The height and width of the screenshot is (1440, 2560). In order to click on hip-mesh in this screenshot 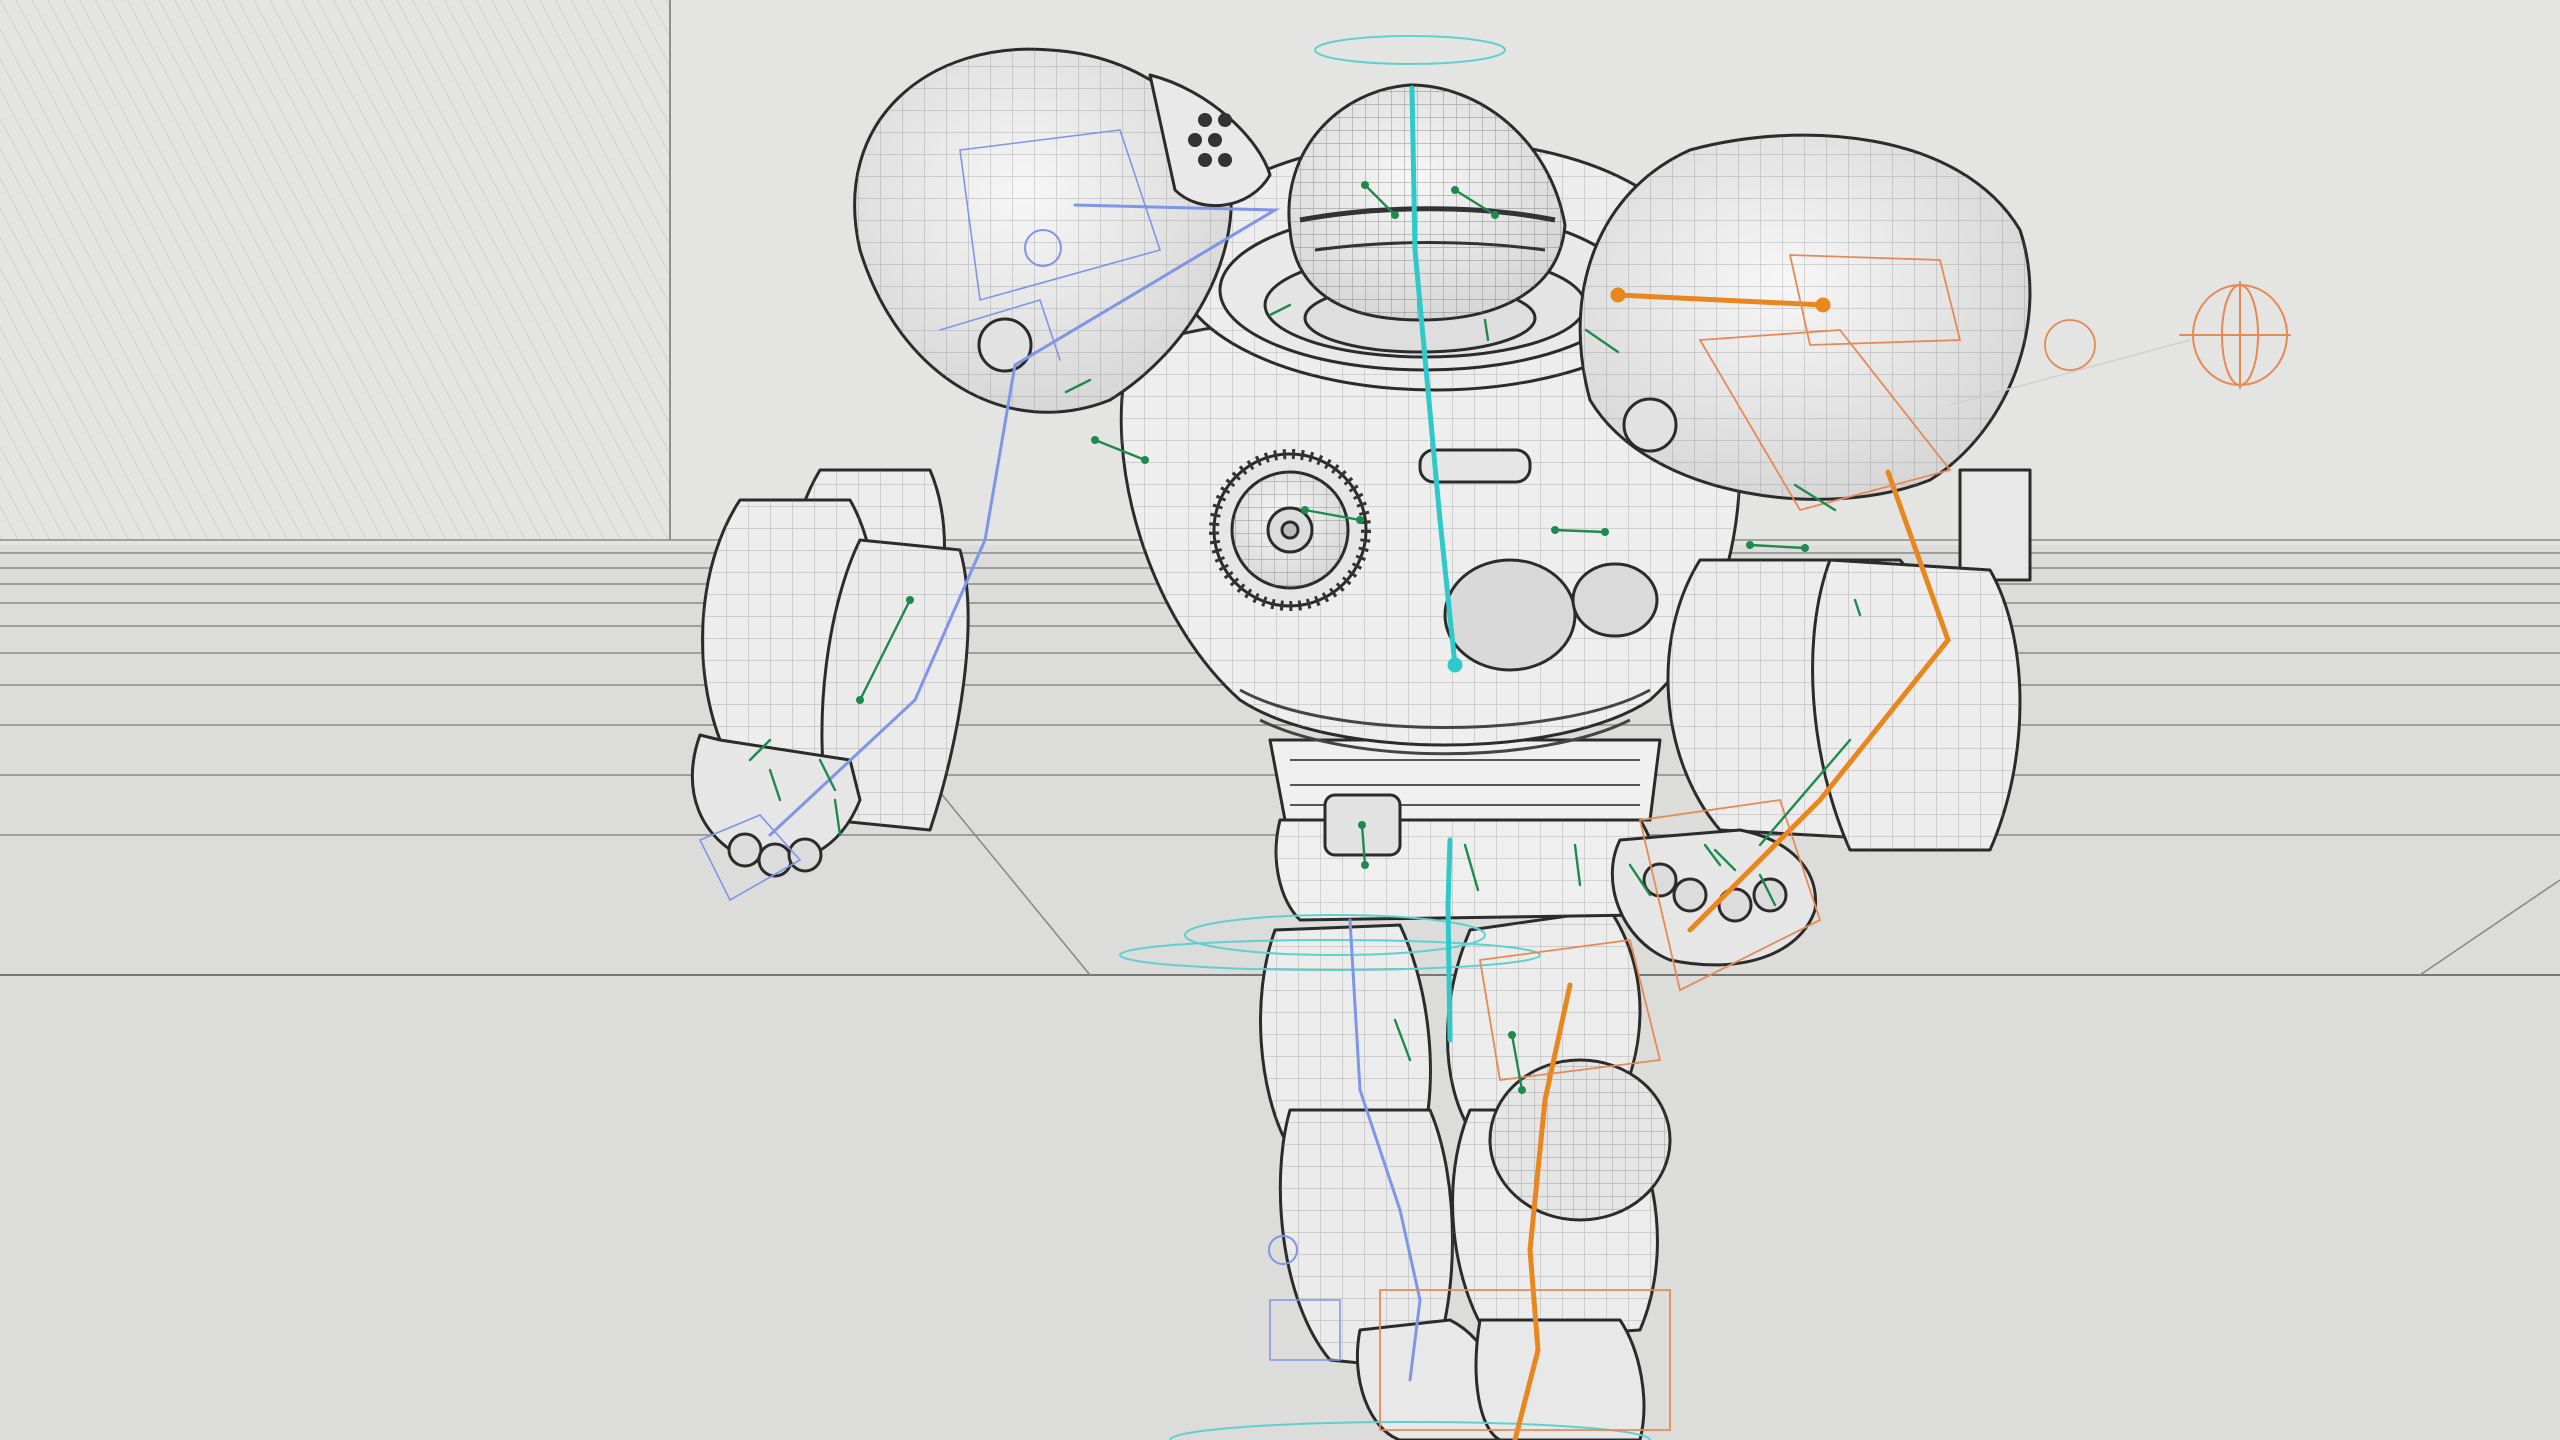, I will do `click(1465, 830)`.